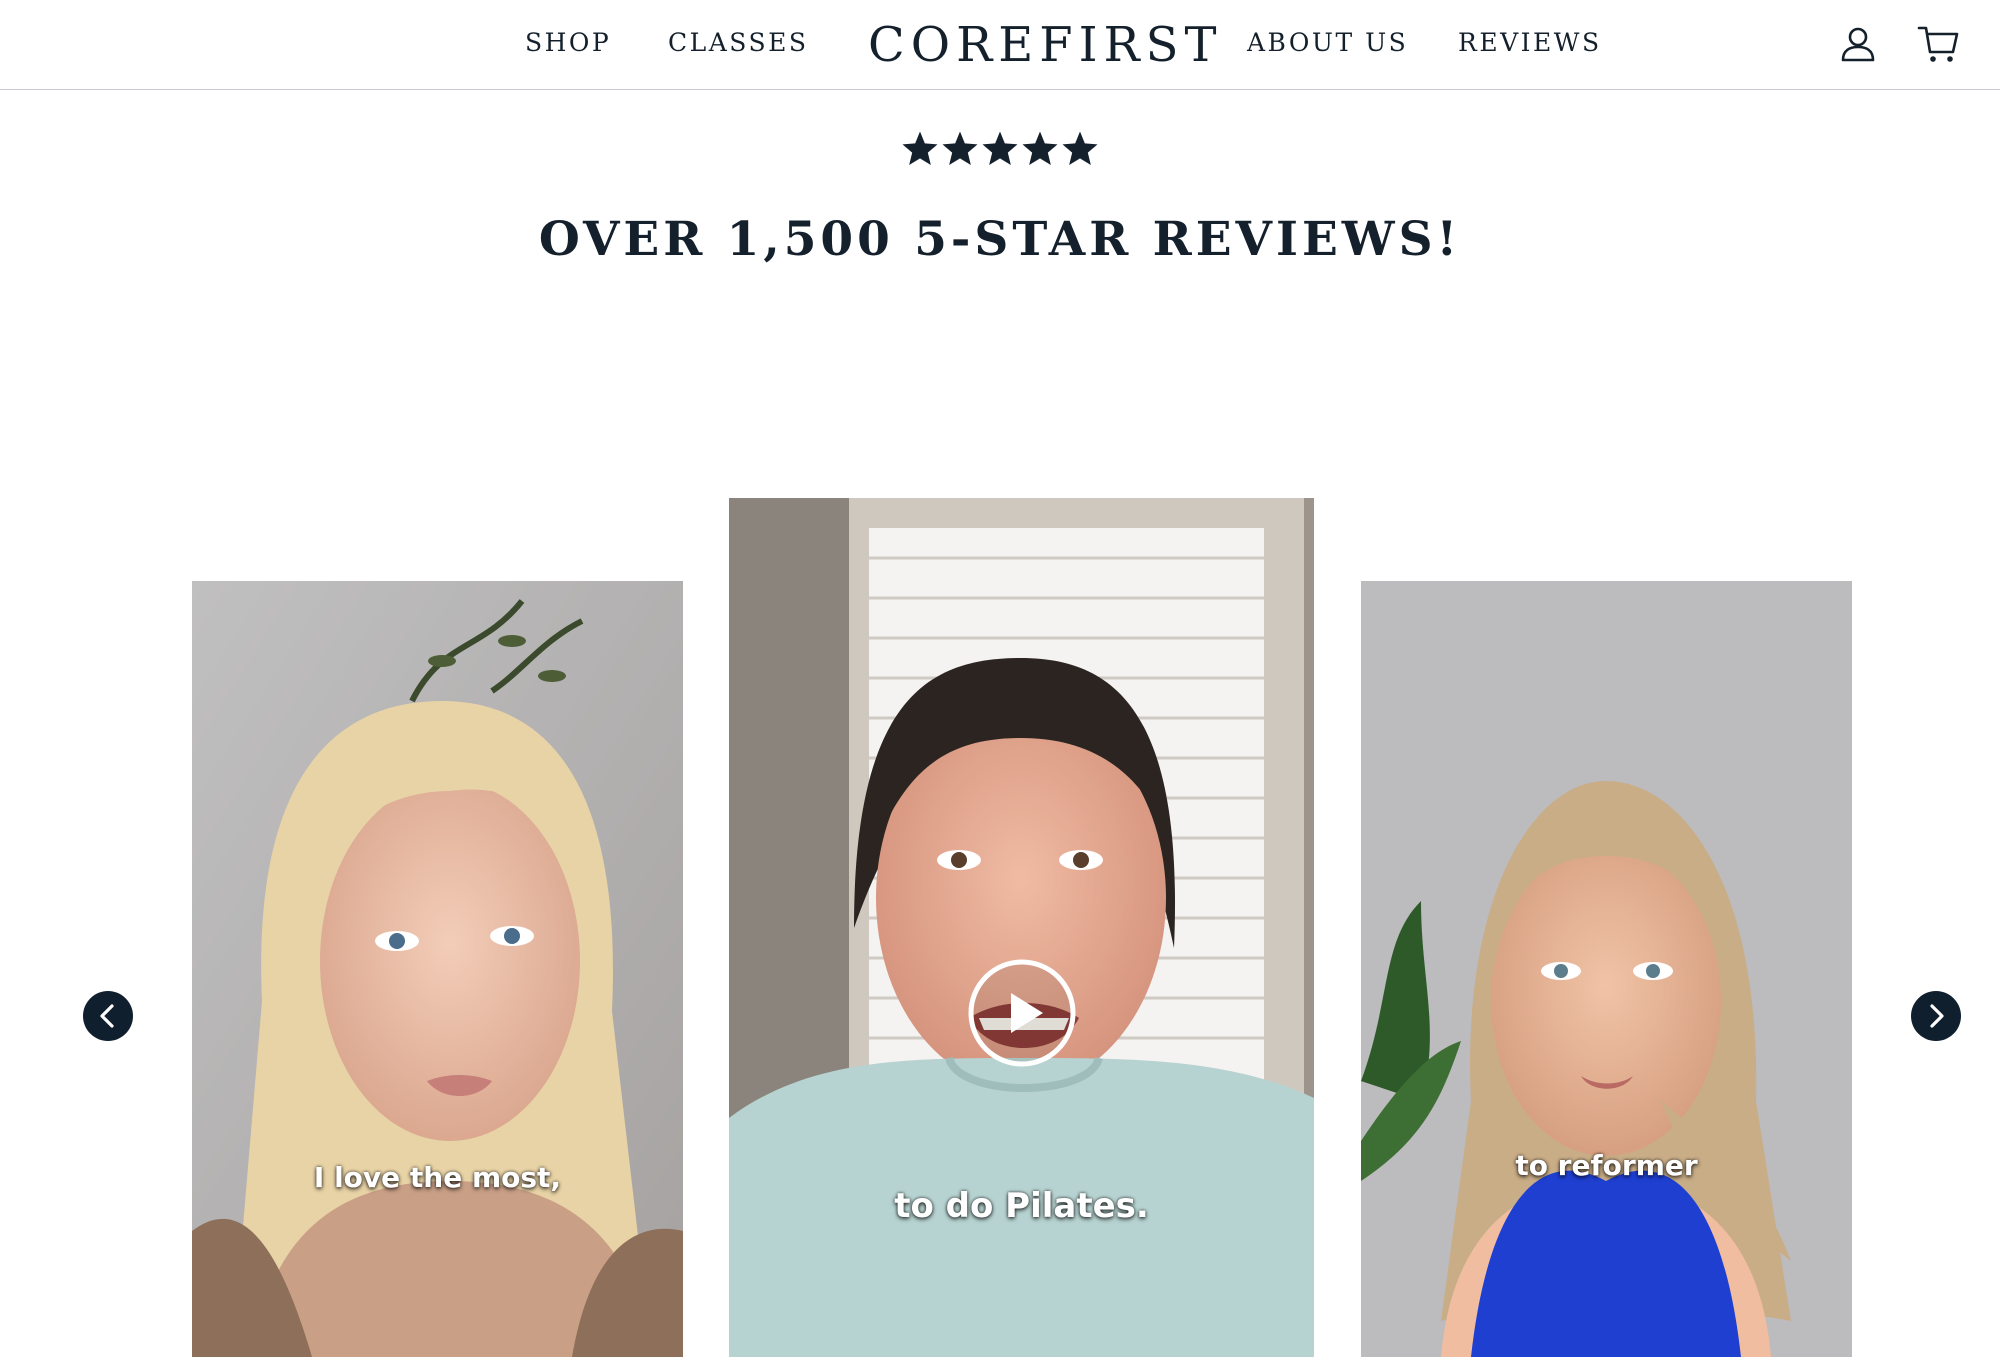 Image resolution: width=2000 pixels, height=1357 pixels. Describe the element at coordinates (738, 43) in the screenshot. I see `nav-link-classes: CLASSES` at that location.